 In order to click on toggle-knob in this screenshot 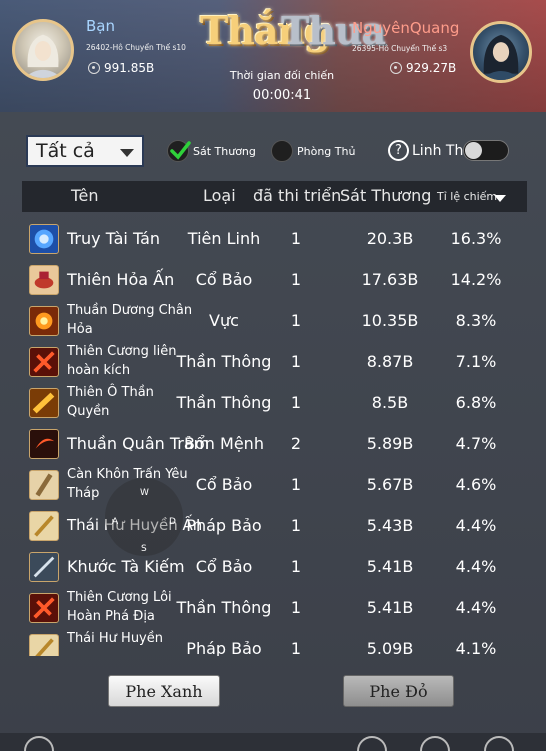, I will do `click(473, 150)`.